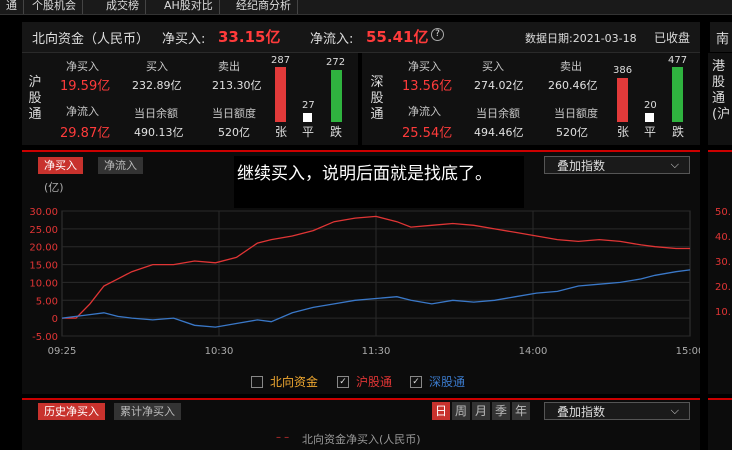  What do you see at coordinates (374, 382) in the screenshot?
I see `legend-sh: 沪股通` at bounding box center [374, 382].